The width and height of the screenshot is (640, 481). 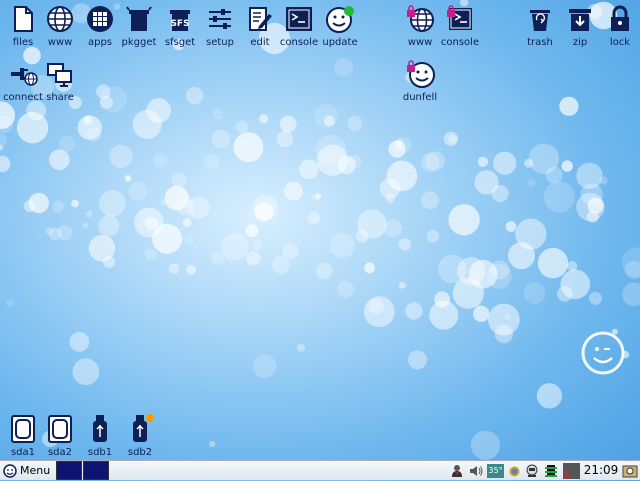 What do you see at coordinates (457, 471) in the screenshot?
I see `user-tray-icon` at bounding box center [457, 471].